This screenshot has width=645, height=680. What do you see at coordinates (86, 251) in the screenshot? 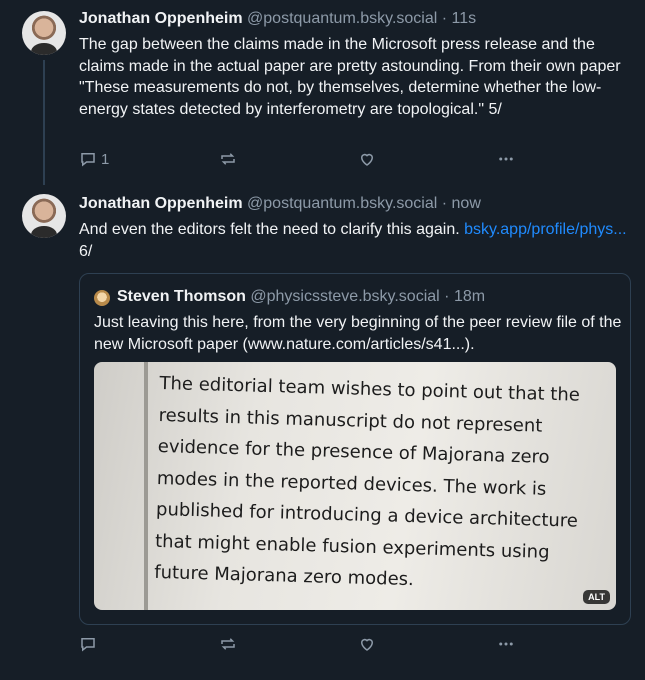
I see `post-text-end: 6/` at bounding box center [86, 251].